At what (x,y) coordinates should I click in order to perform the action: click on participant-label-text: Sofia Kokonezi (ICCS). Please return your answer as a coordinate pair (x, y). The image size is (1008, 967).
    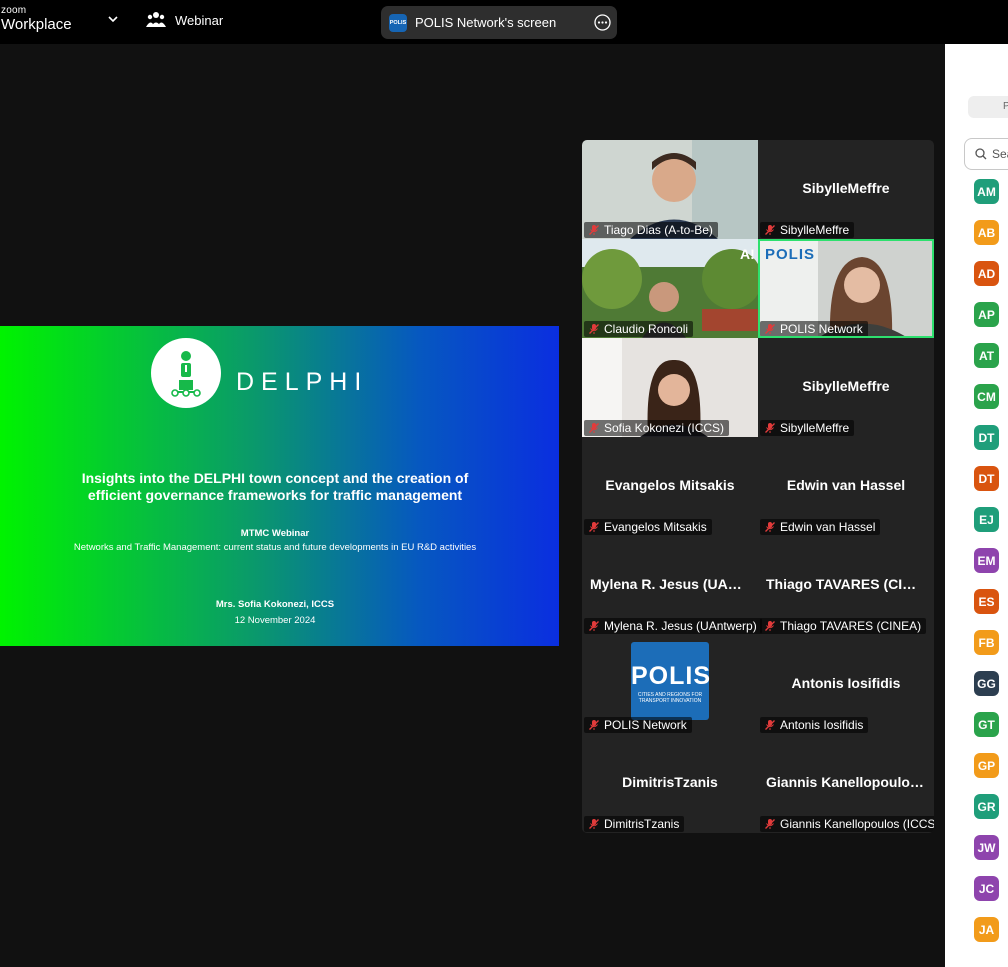
    Looking at the image, I should click on (664, 428).